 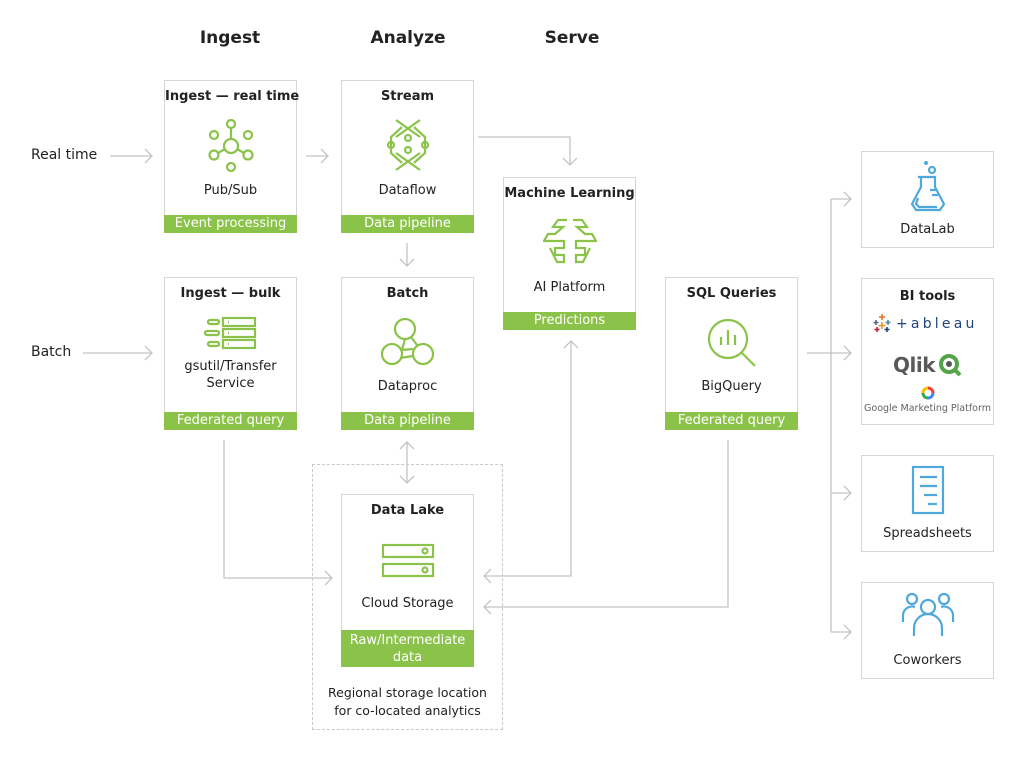 I want to click on box-machine-learning: Machine Learning AI Platform Predictions, so click(x=569, y=253).